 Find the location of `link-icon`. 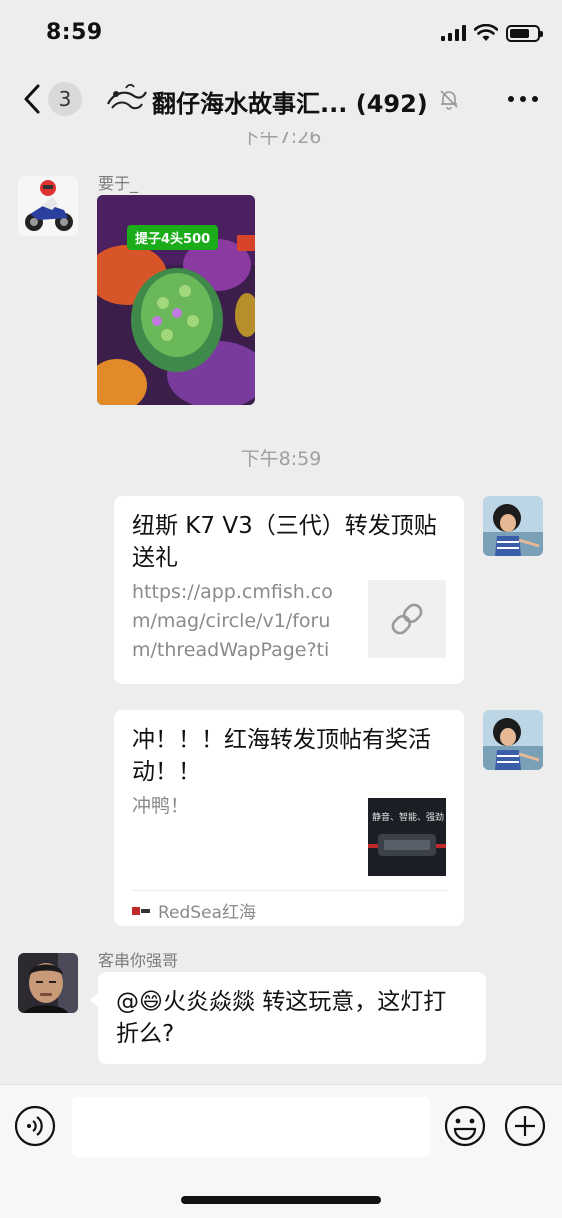

link-icon is located at coordinates (407, 619).